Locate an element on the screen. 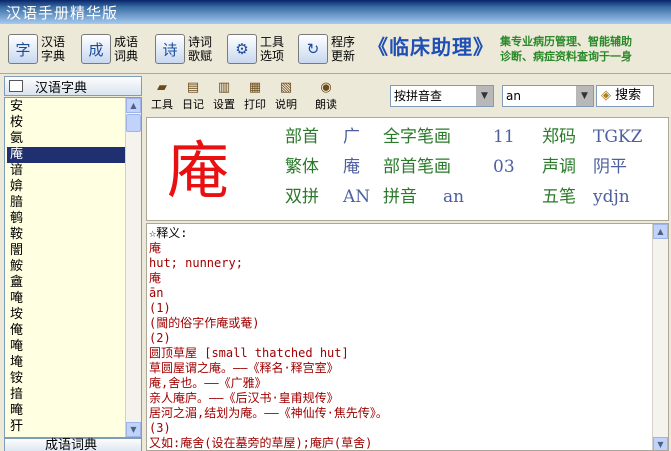 The width and height of the screenshot is (671, 451). dictionary-icon: 字 is located at coordinates (23, 49).